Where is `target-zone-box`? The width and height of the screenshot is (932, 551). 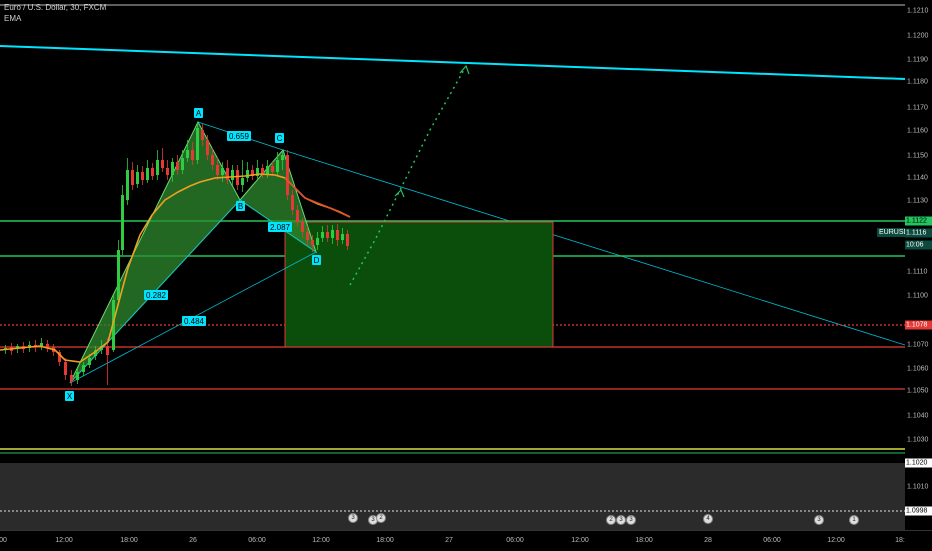 target-zone-box is located at coordinates (419, 284).